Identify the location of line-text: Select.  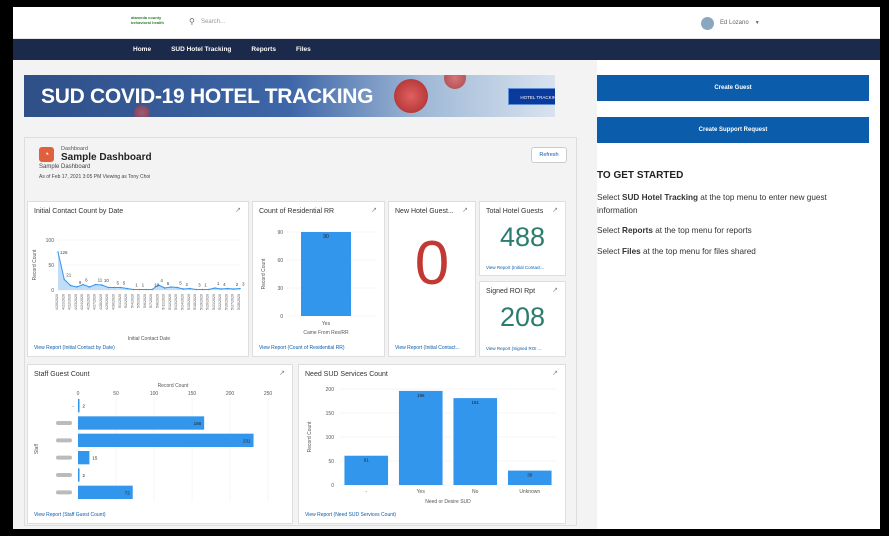
(610, 251).